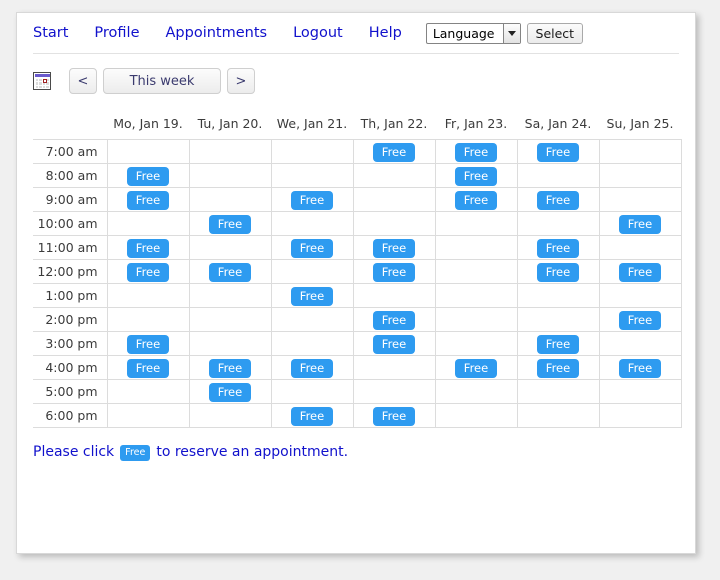 This screenshot has width=720, height=580. What do you see at coordinates (50, 33) in the screenshot?
I see `nav-link-start: Start` at bounding box center [50, 33].